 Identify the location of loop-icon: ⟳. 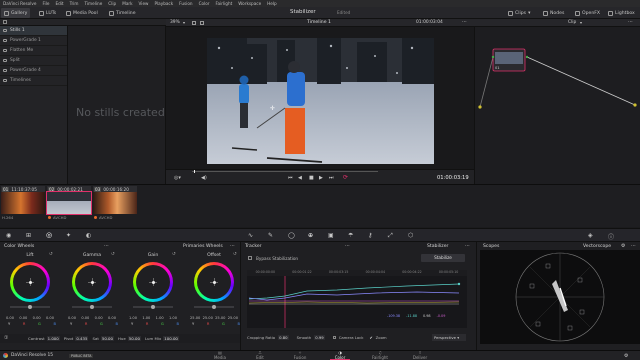
(345, 177).